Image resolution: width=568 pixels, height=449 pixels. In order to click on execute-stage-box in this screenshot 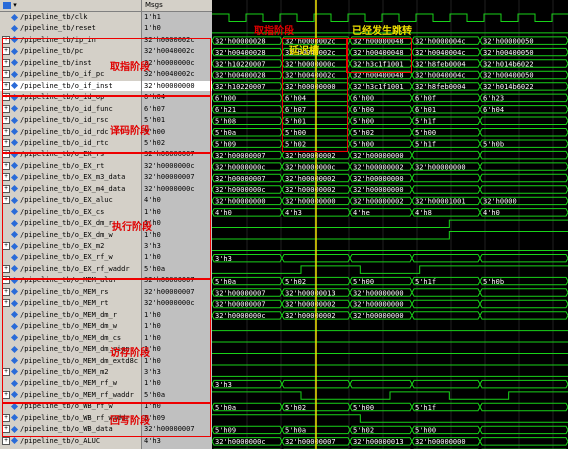, I will do `click(106, 216)`.